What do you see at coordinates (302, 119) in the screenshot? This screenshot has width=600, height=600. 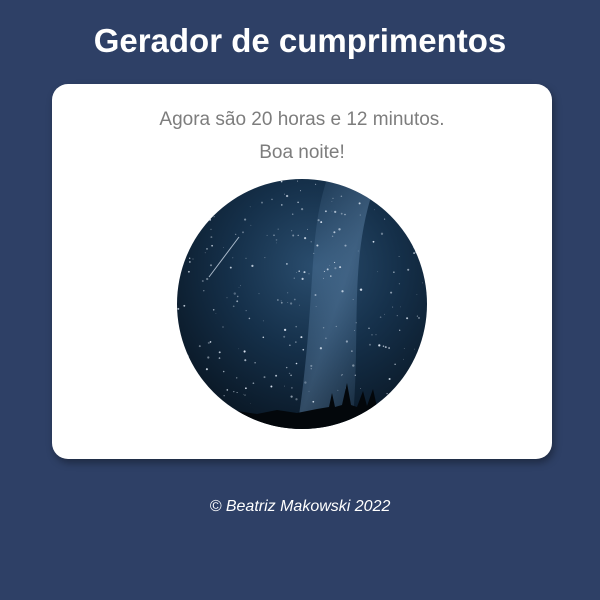 I see `time-message: Agora são 20 horas e 12 minutos.` at bounding box center [302, 119].